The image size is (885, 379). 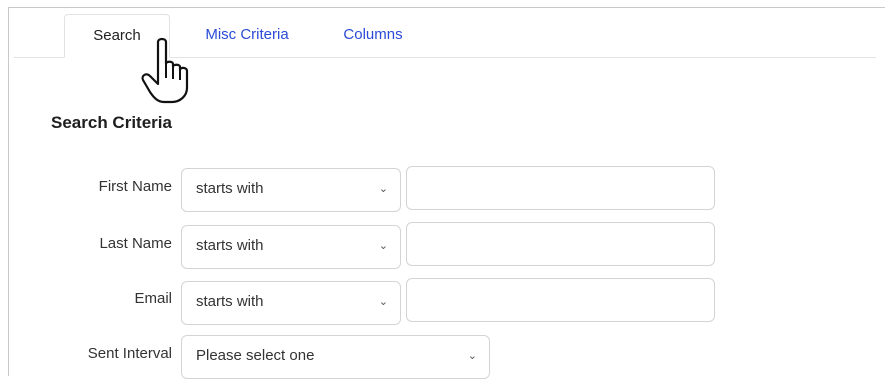 I want to click on tab-columns: Columns, so click(x=373, y=36).